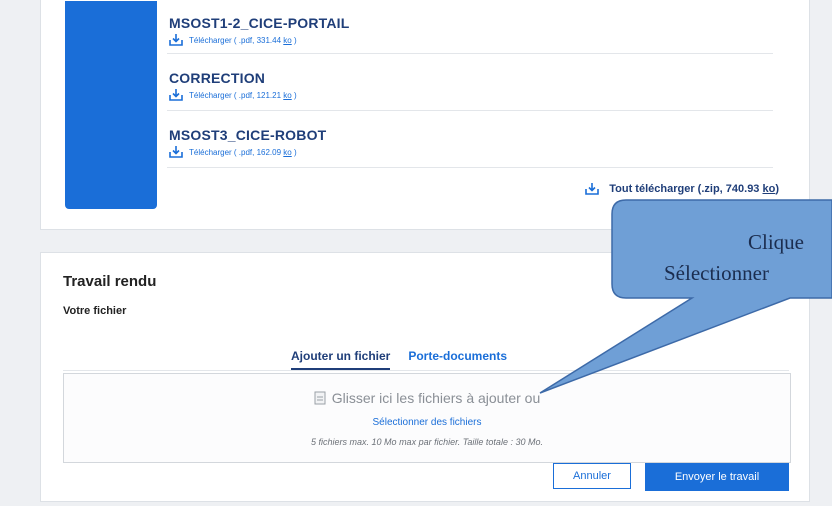  Describe the element at coordinates (776, 242) in the screenshot. I see `callout-text-line1: Clique` at that location.